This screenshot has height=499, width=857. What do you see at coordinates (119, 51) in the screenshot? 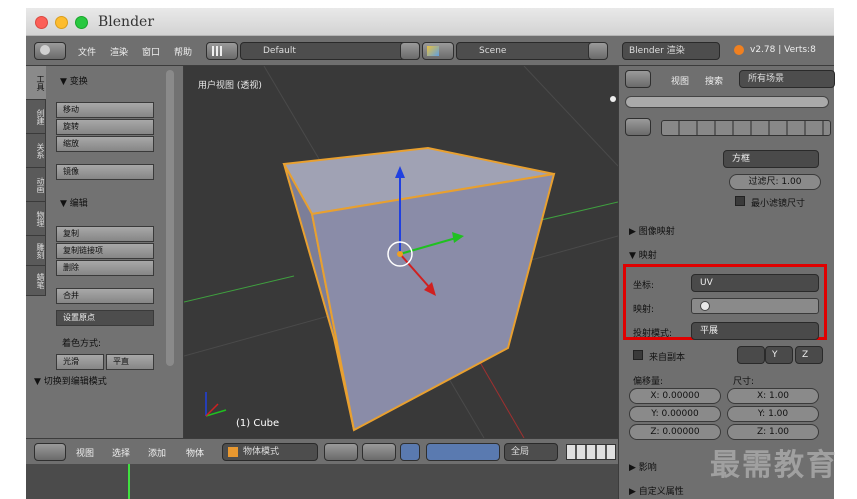
I see `menu-render: 渲染` at bounding box center [119, 51].